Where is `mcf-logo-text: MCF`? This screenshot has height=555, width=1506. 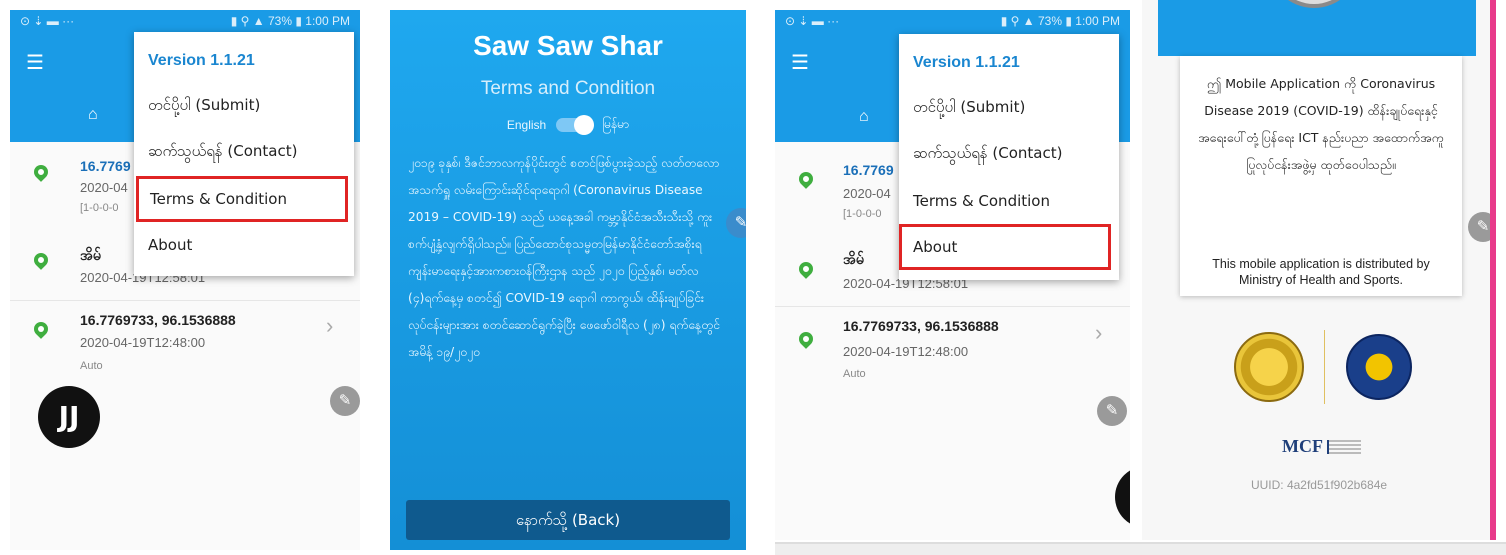 mcf-logo-text: MCF is located at coordinates (1302, 446).